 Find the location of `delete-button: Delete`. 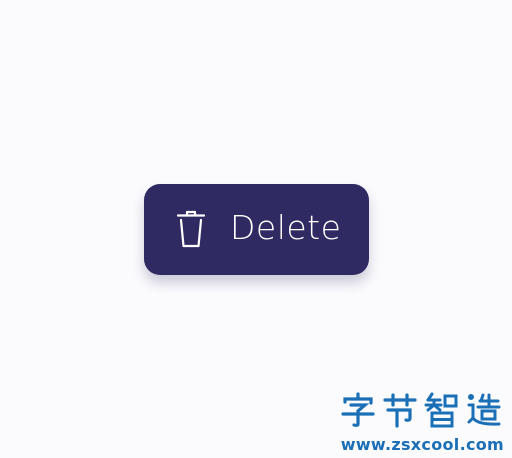

delete-button: Delete is located at coordinates (256, 229).